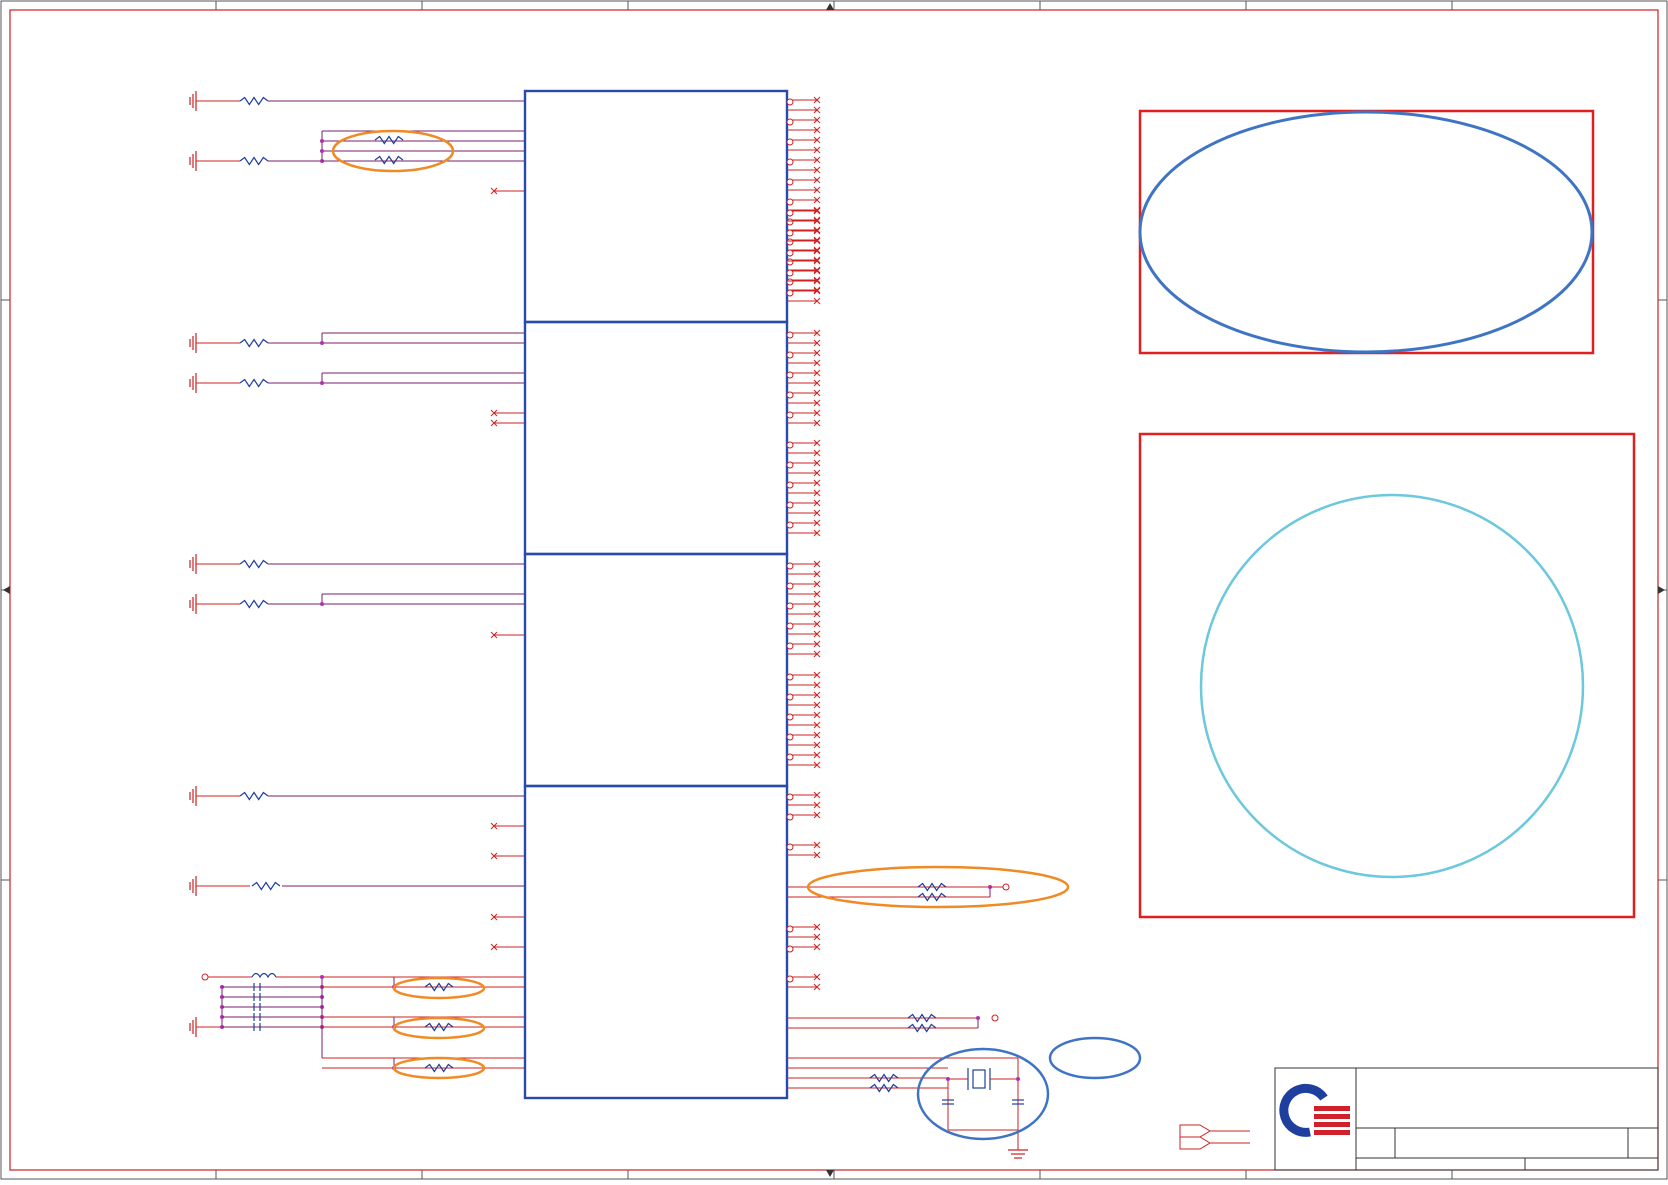  What do you see at coordinates (264, 975) in the screenshot?
I see `inductor-symbol` at bounding box center [264, 975].